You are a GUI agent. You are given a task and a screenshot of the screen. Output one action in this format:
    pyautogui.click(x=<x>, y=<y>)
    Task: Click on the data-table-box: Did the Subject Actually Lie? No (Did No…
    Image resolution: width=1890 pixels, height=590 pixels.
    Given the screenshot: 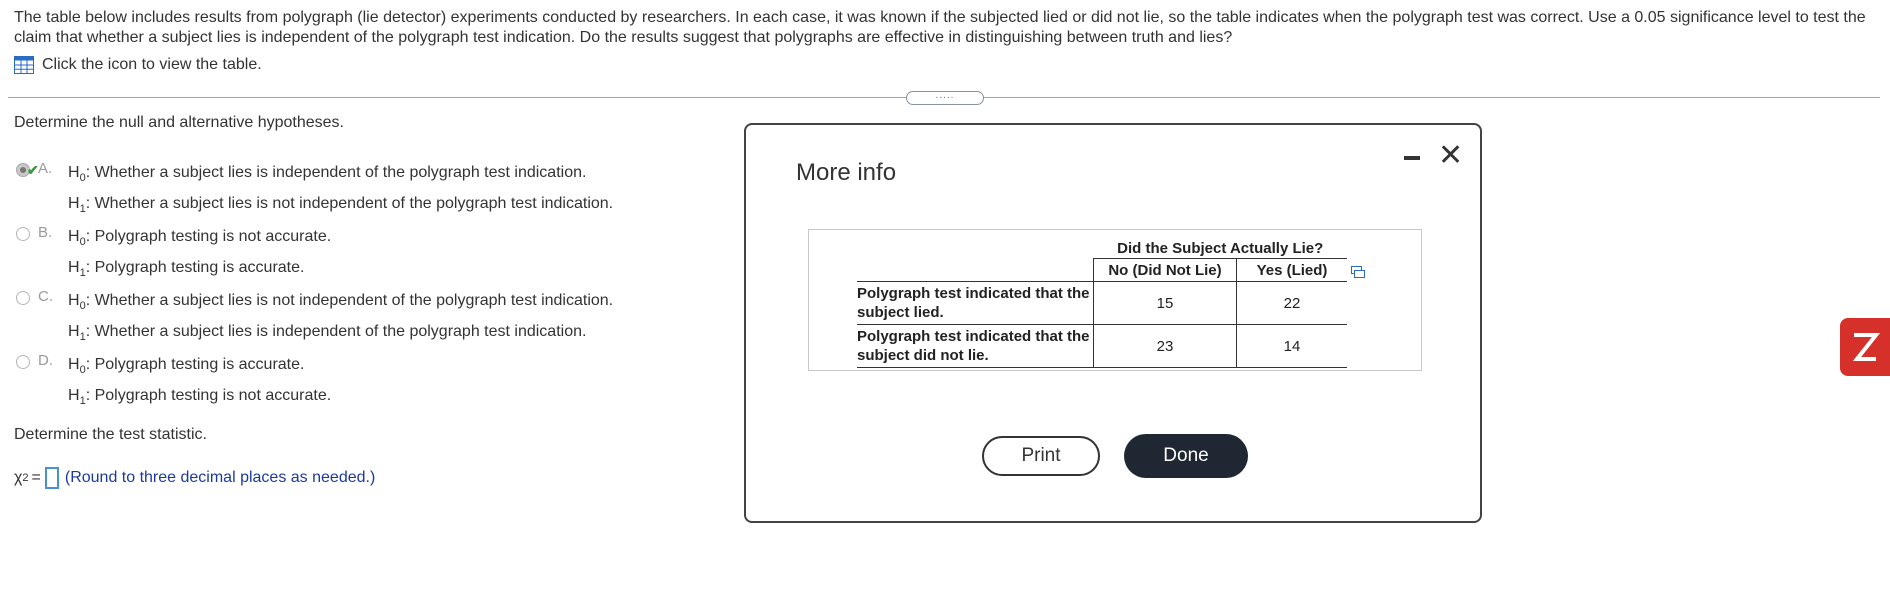 What is the action you would take?
    pyautogui.click(x=1115, y=300)
    